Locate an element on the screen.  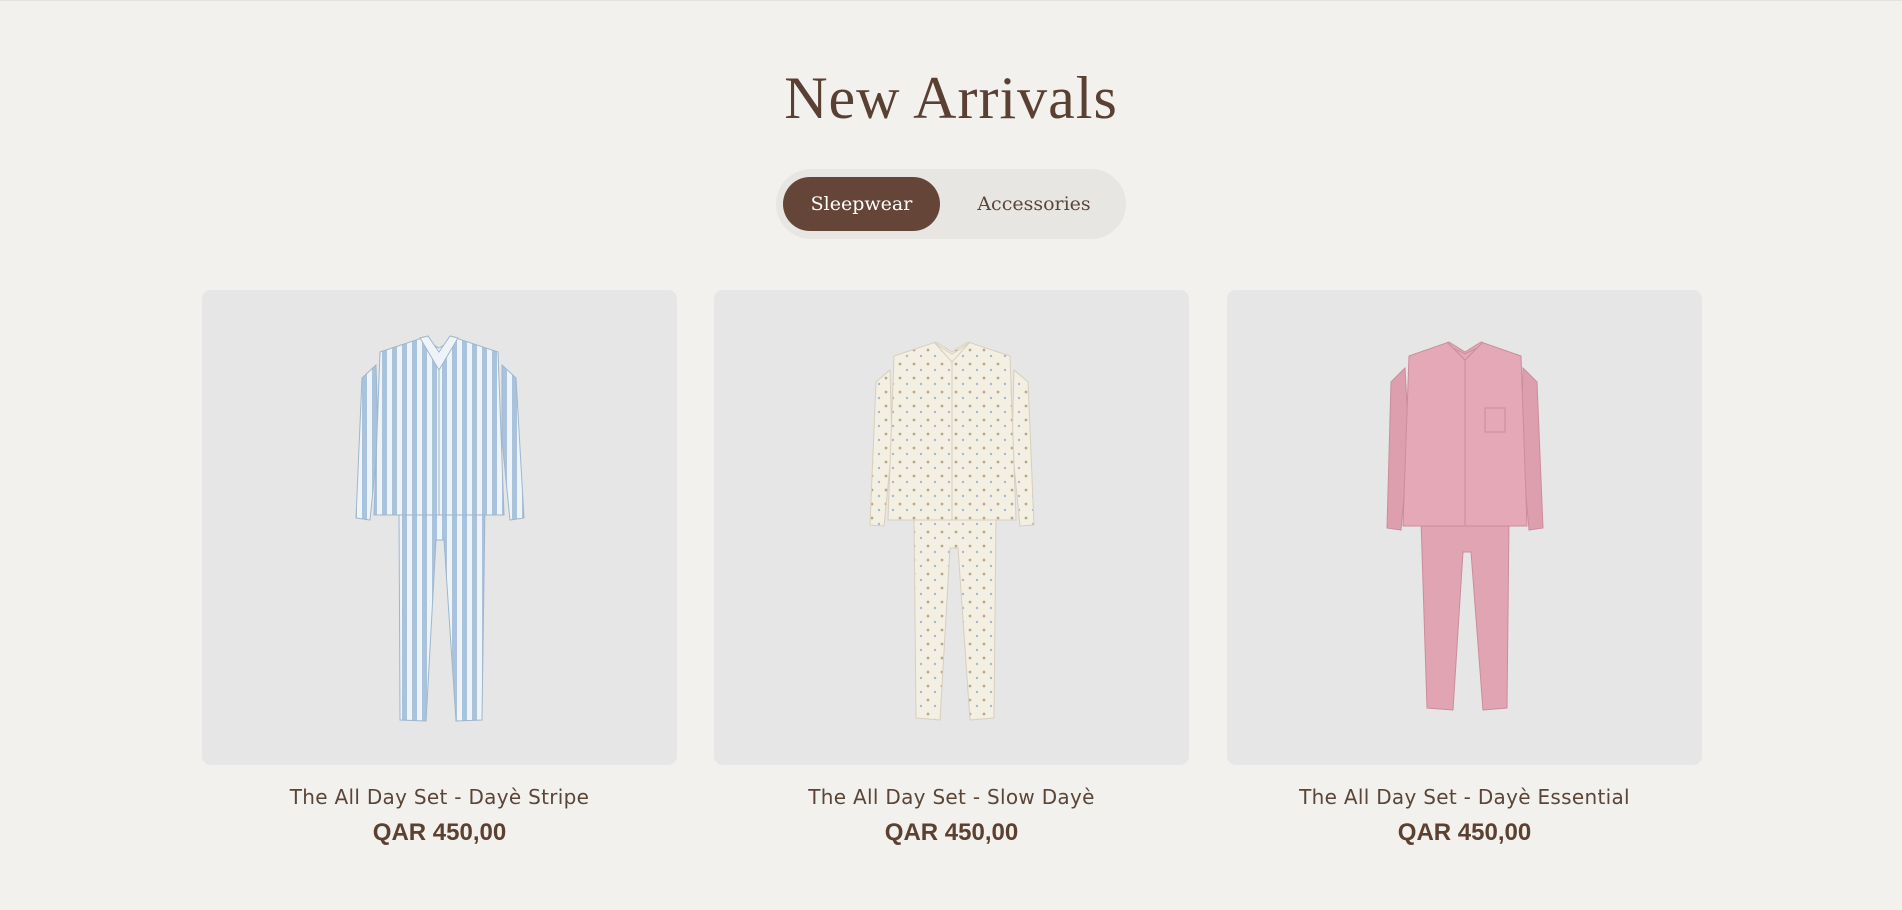
product-title: The All Day Set - Slow Dayè is located at coordinates (951, 797).